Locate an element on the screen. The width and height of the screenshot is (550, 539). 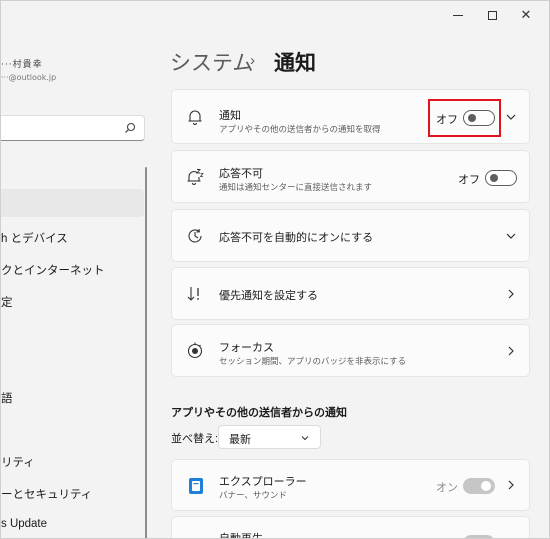
account-email: ···@outlook.jp is located at coordinates (29, 77).